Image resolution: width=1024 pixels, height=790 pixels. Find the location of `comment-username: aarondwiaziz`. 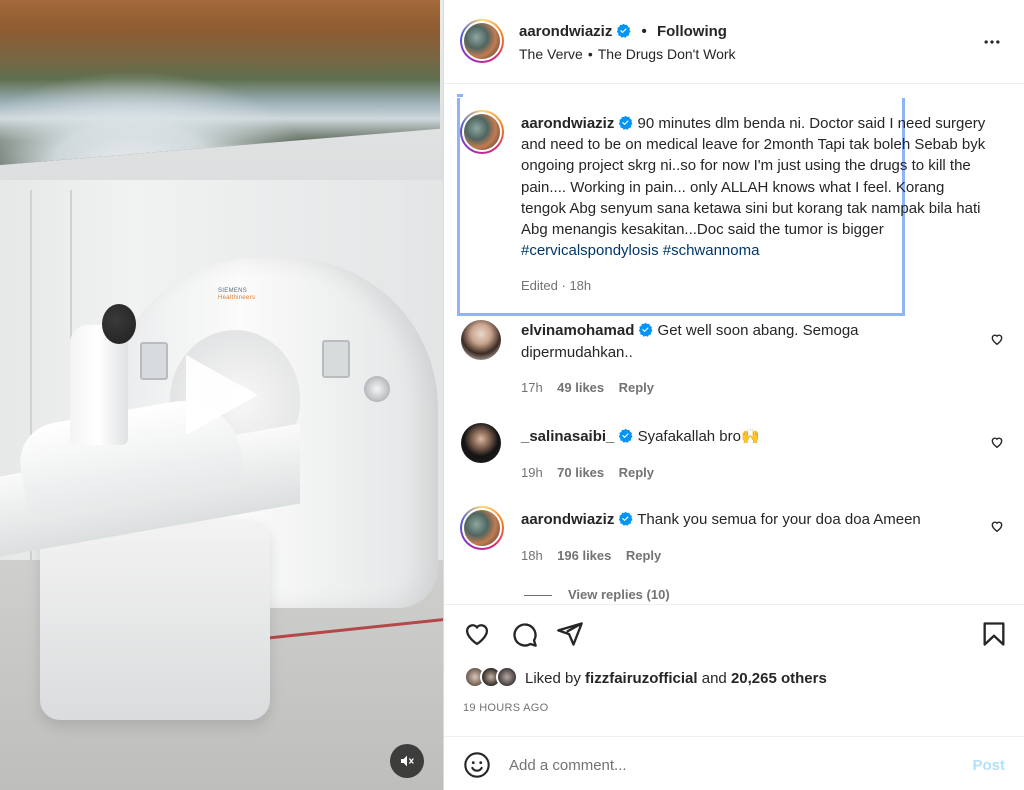

comment-username: aarondwiaziz is located at coordinates (567, 519).